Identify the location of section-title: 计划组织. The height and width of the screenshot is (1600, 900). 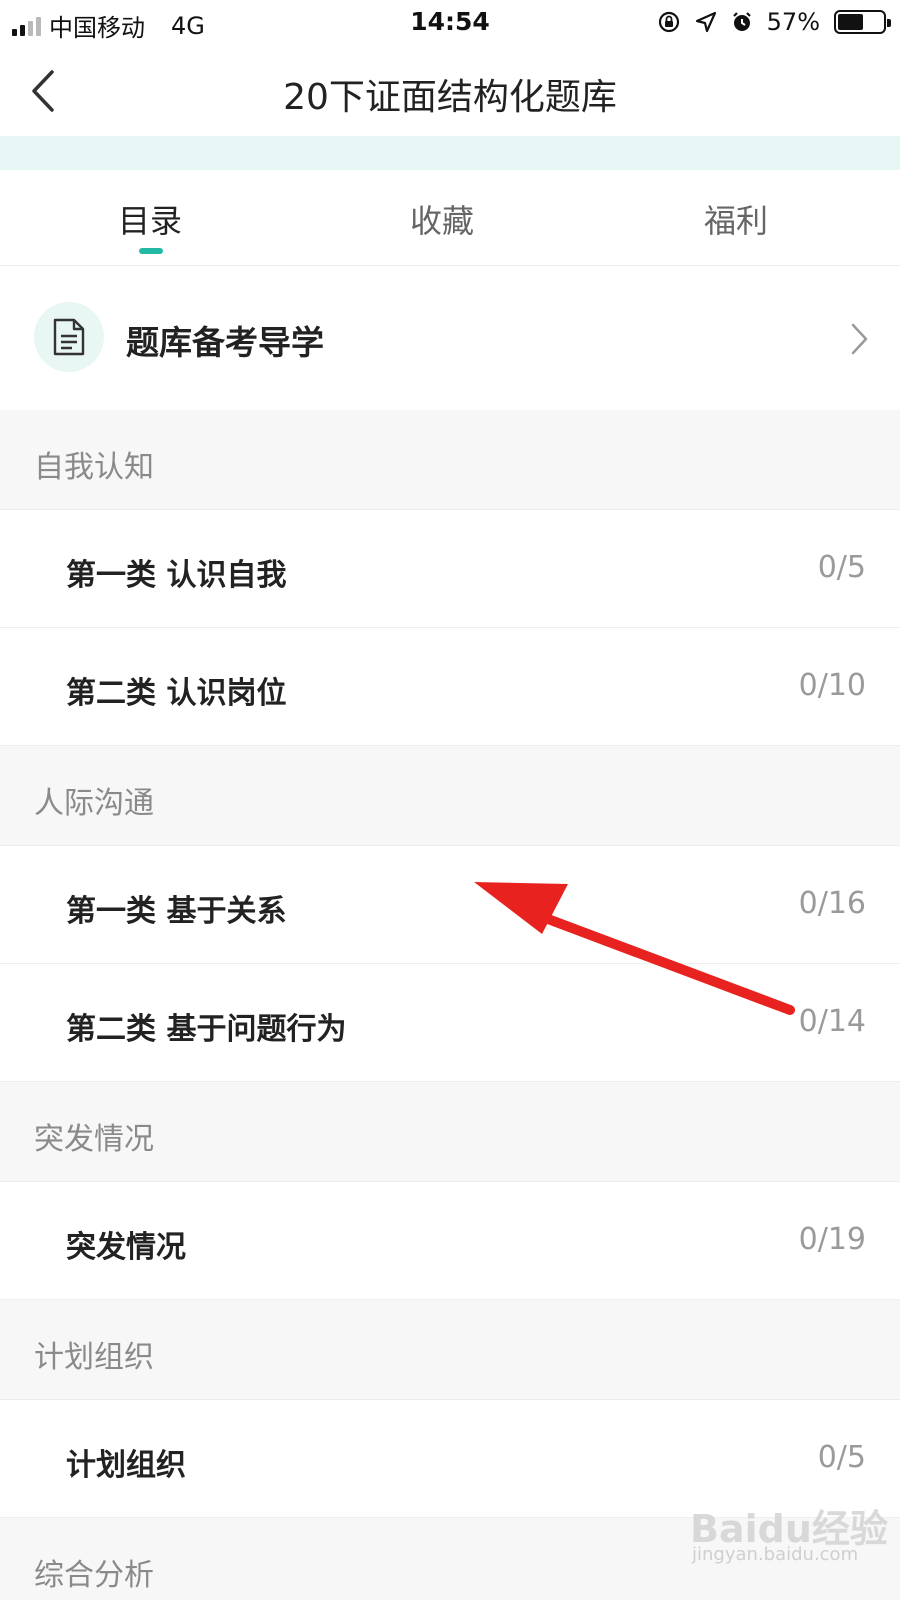
(94, 1357).